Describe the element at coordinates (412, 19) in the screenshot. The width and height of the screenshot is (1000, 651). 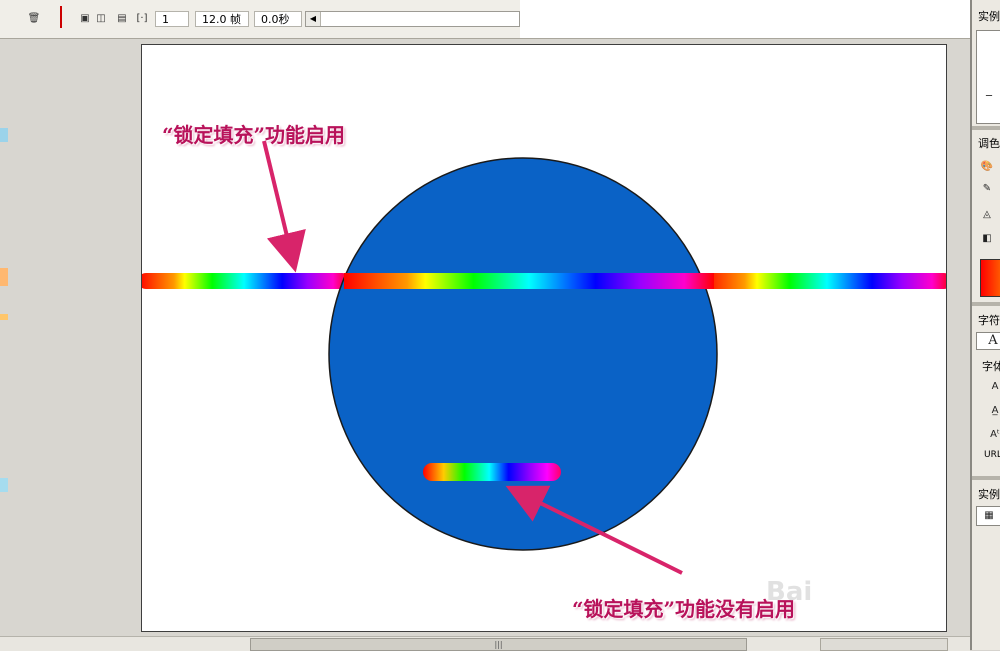
I see `timeline-scrollbar: ◀` at that location.